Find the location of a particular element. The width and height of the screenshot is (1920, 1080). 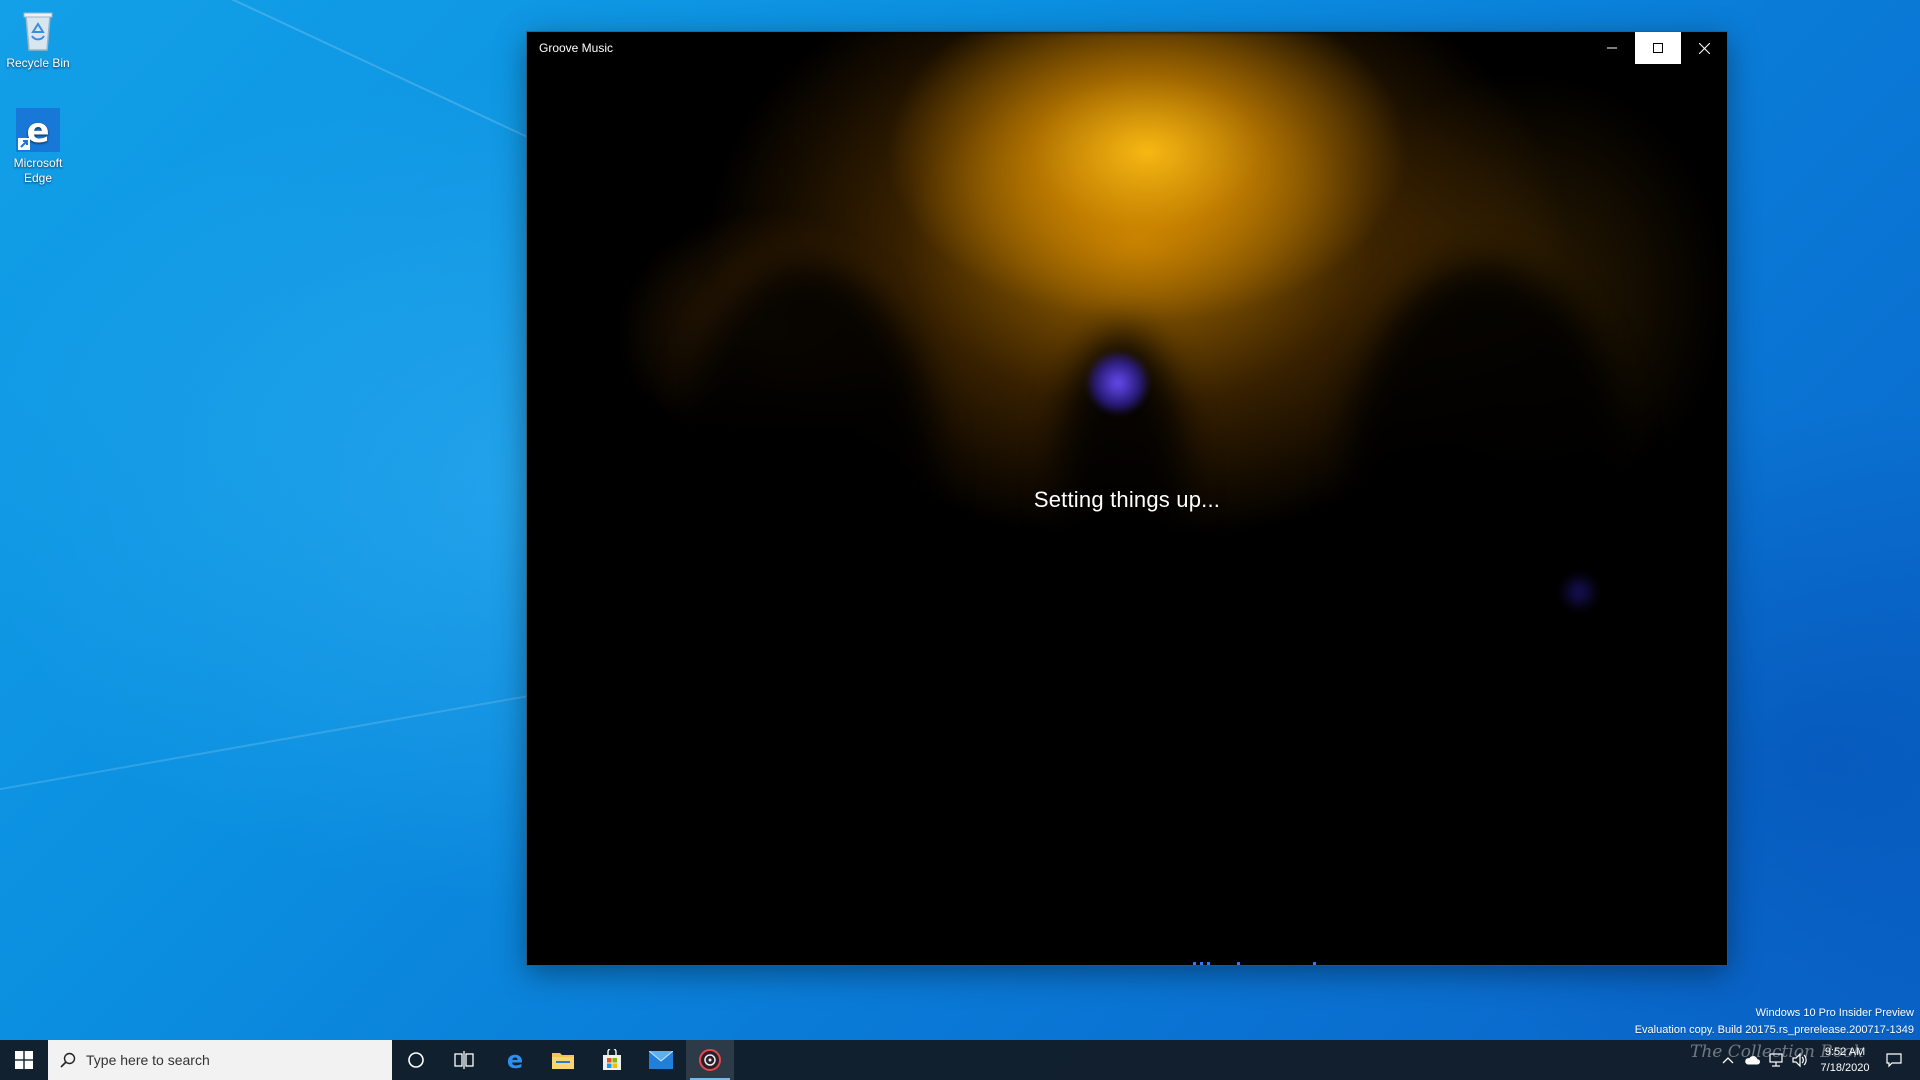

store-icon is located at coordinates (612, 1059).